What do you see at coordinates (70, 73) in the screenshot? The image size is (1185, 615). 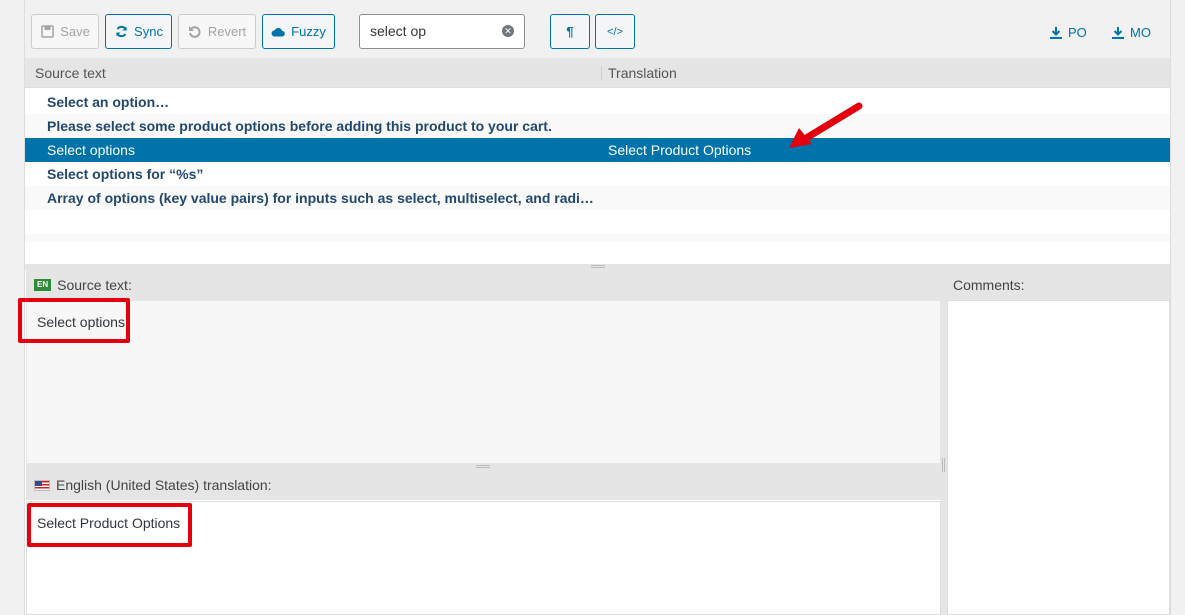 I see `column-source-header: Source text` at bounding box center [70, 73].